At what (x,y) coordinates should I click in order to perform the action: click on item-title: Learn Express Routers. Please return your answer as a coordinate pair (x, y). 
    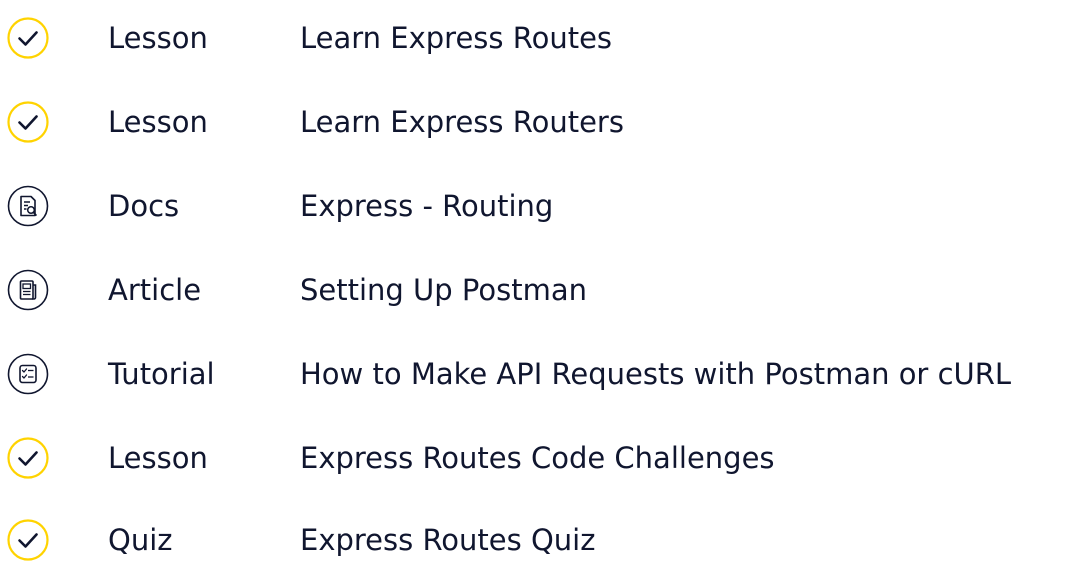
    Looking at the image, I should click on (462, 122).